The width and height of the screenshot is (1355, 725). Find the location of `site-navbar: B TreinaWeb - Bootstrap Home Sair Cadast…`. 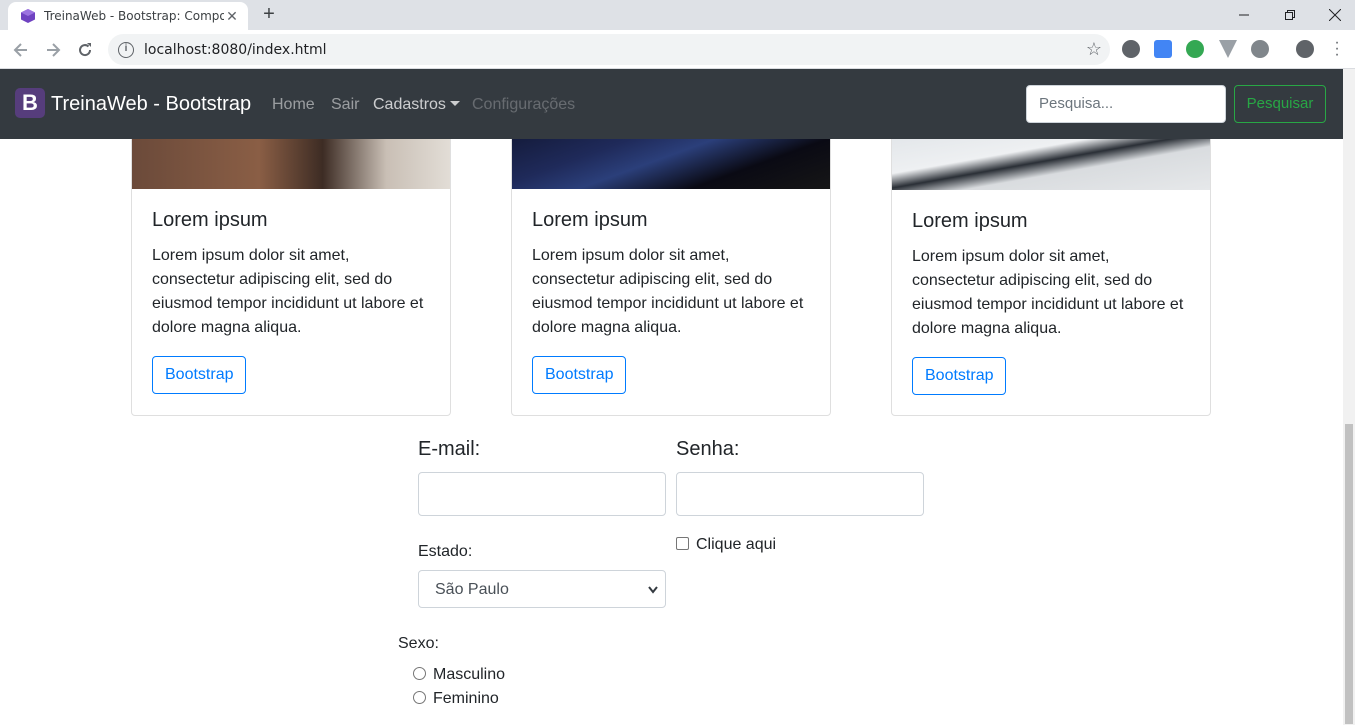

site-navbar: B TreinaWeb - Bootstrap Home Sair Cadast… is located at coordinates (671, 104).